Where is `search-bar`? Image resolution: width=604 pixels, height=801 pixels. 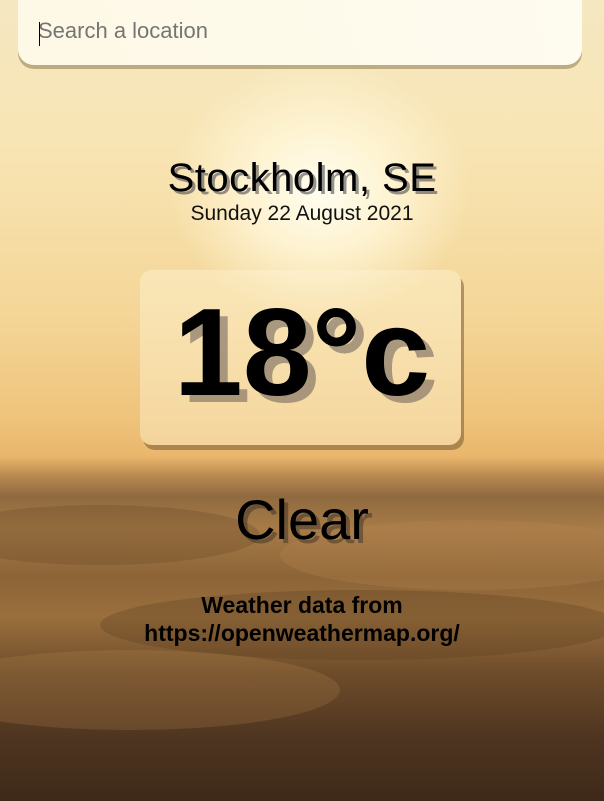 search-bar is located at coordinates (300, 32).